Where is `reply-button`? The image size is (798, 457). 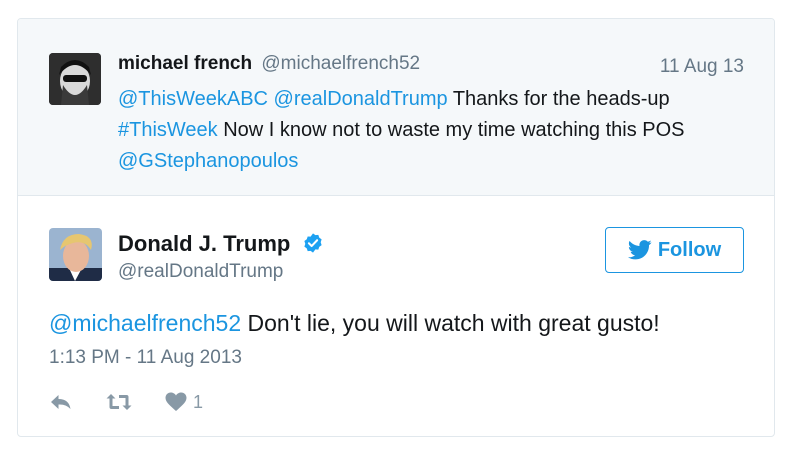 reply-button is located at coordinates (61, 402).